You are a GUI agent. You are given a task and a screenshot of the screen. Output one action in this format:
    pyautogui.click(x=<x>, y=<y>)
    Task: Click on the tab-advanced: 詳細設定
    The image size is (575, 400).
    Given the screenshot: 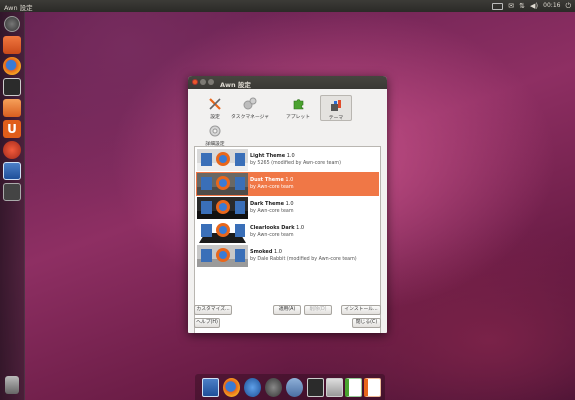 What is the action you would take?
    pyautogui.click(x=215, y=135)
    